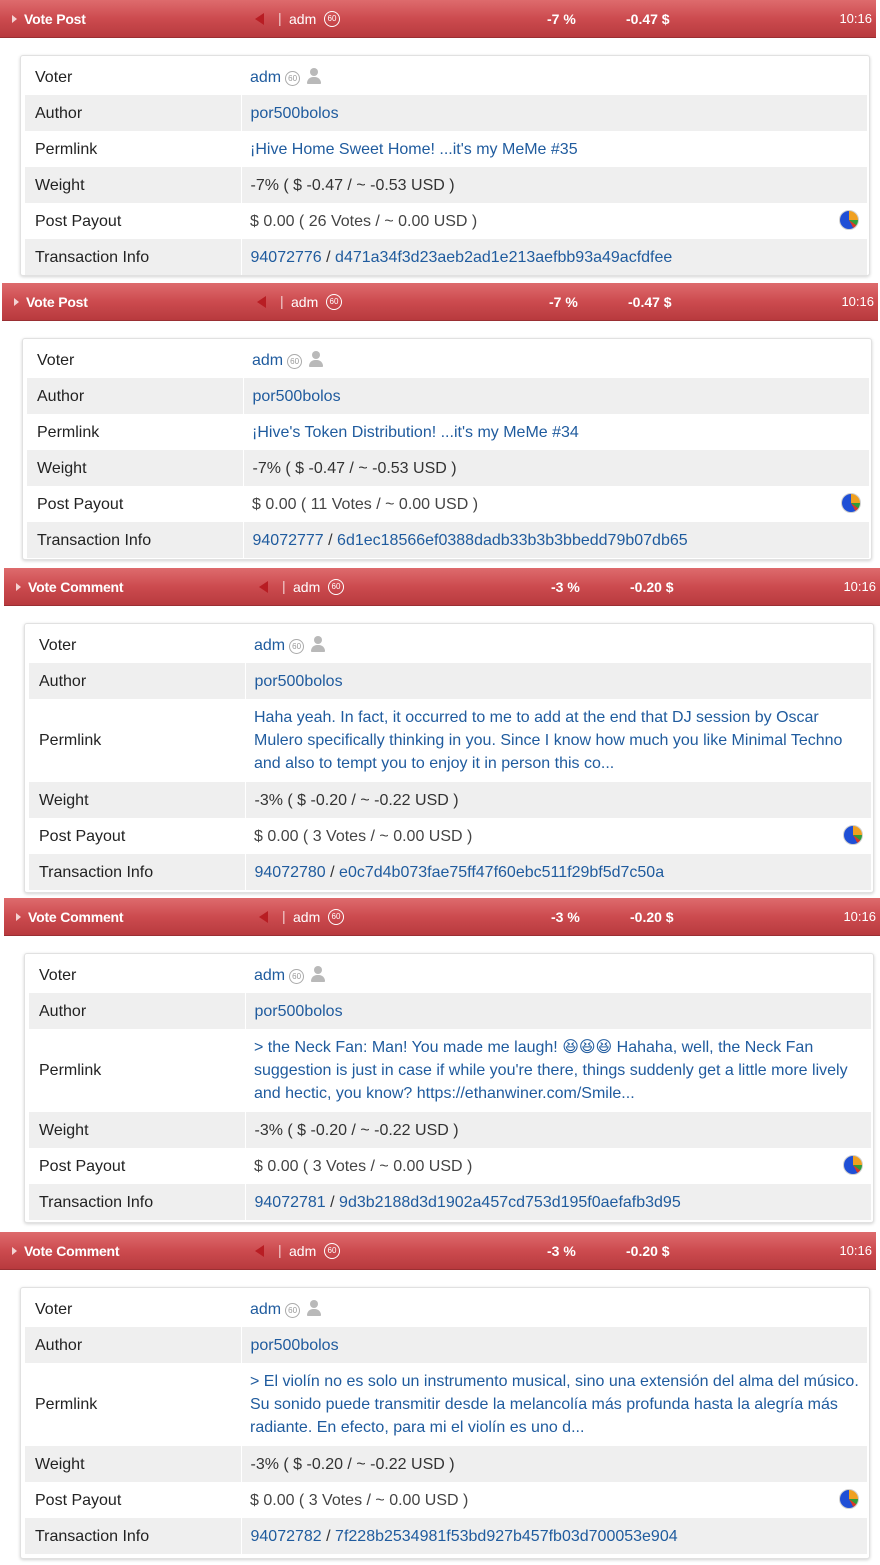 This screenshot has width=880, height=1565. What do you see at coordinates (288, 540) in the screenshot?
I see `block-link: 94072777` at bounding box center [288, 540].